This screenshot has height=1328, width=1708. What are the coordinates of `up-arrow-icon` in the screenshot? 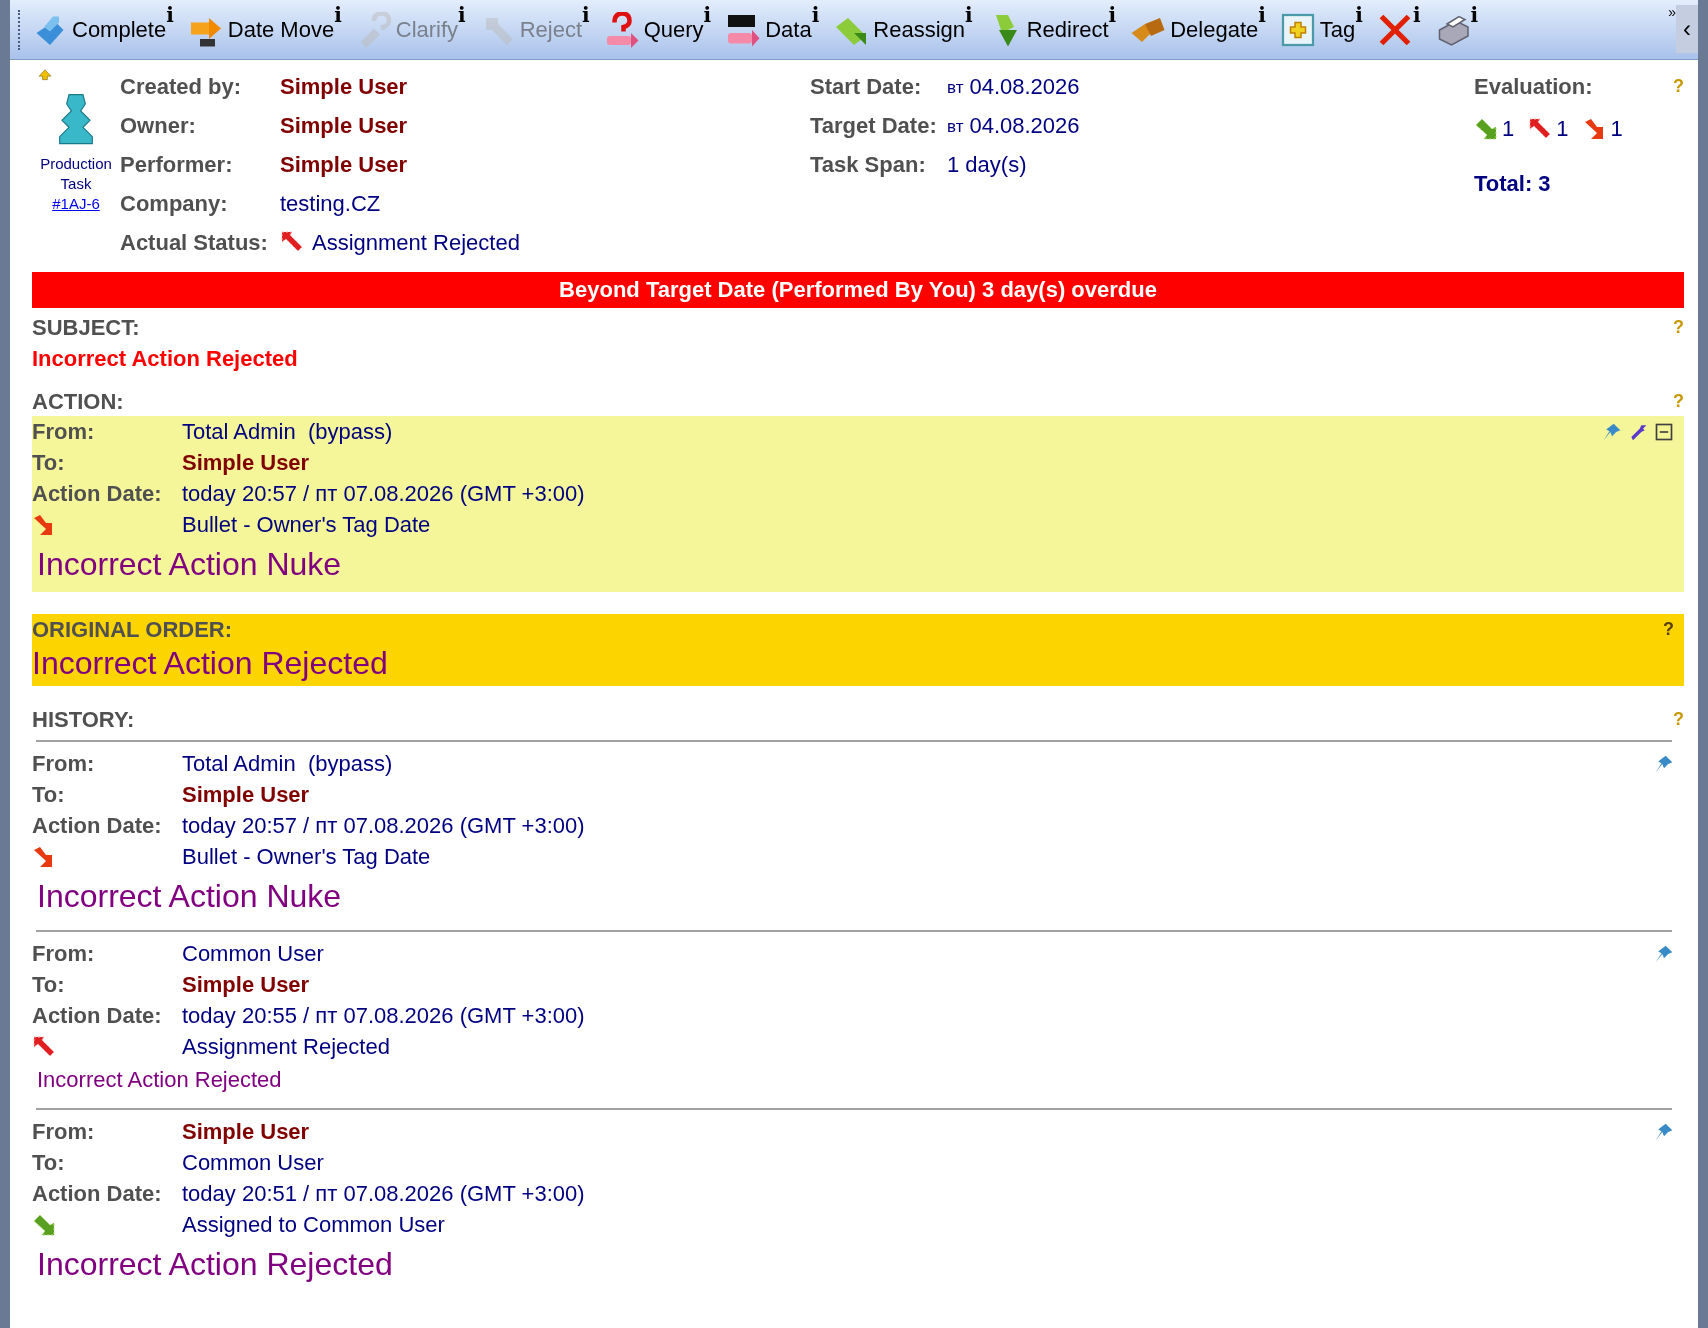 It's located at (45, 75).